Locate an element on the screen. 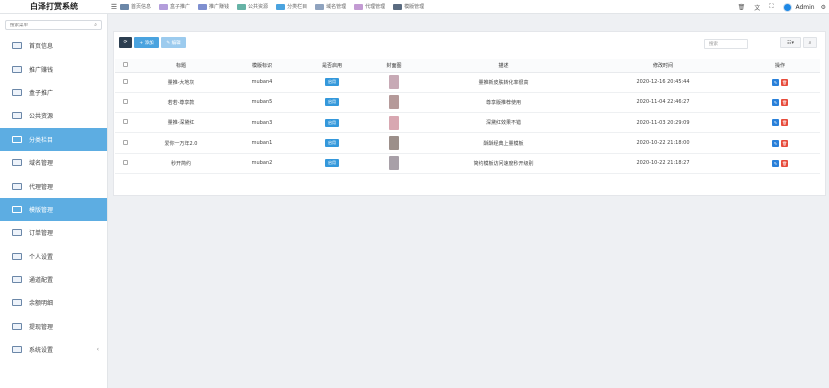 The height and width of the screenshot is (388, 829). sidebar-item: 域名管理 is located at coordinates (53, 162).